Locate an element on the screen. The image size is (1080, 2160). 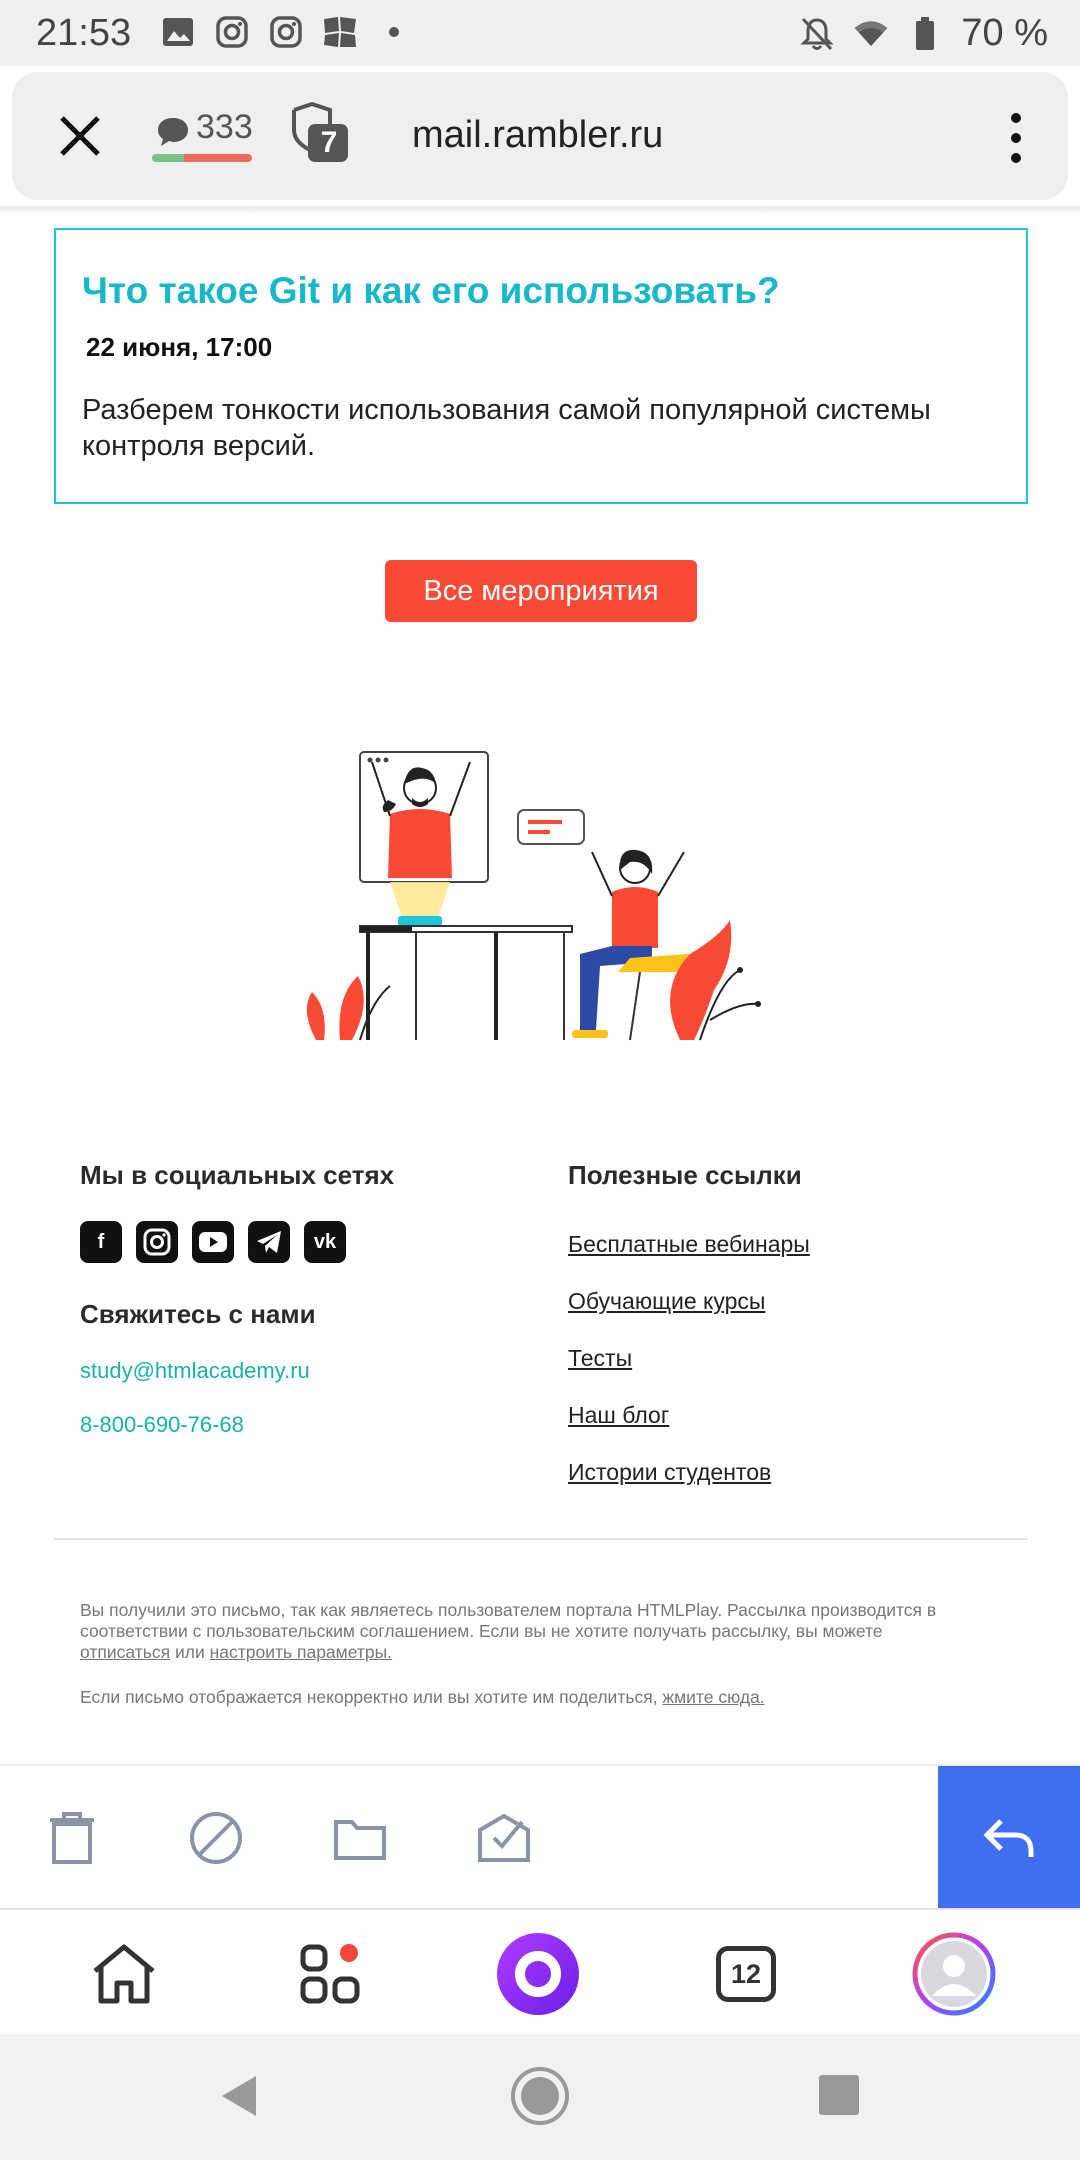
link-tests: Тесты is located at coordinates (798, 1358).